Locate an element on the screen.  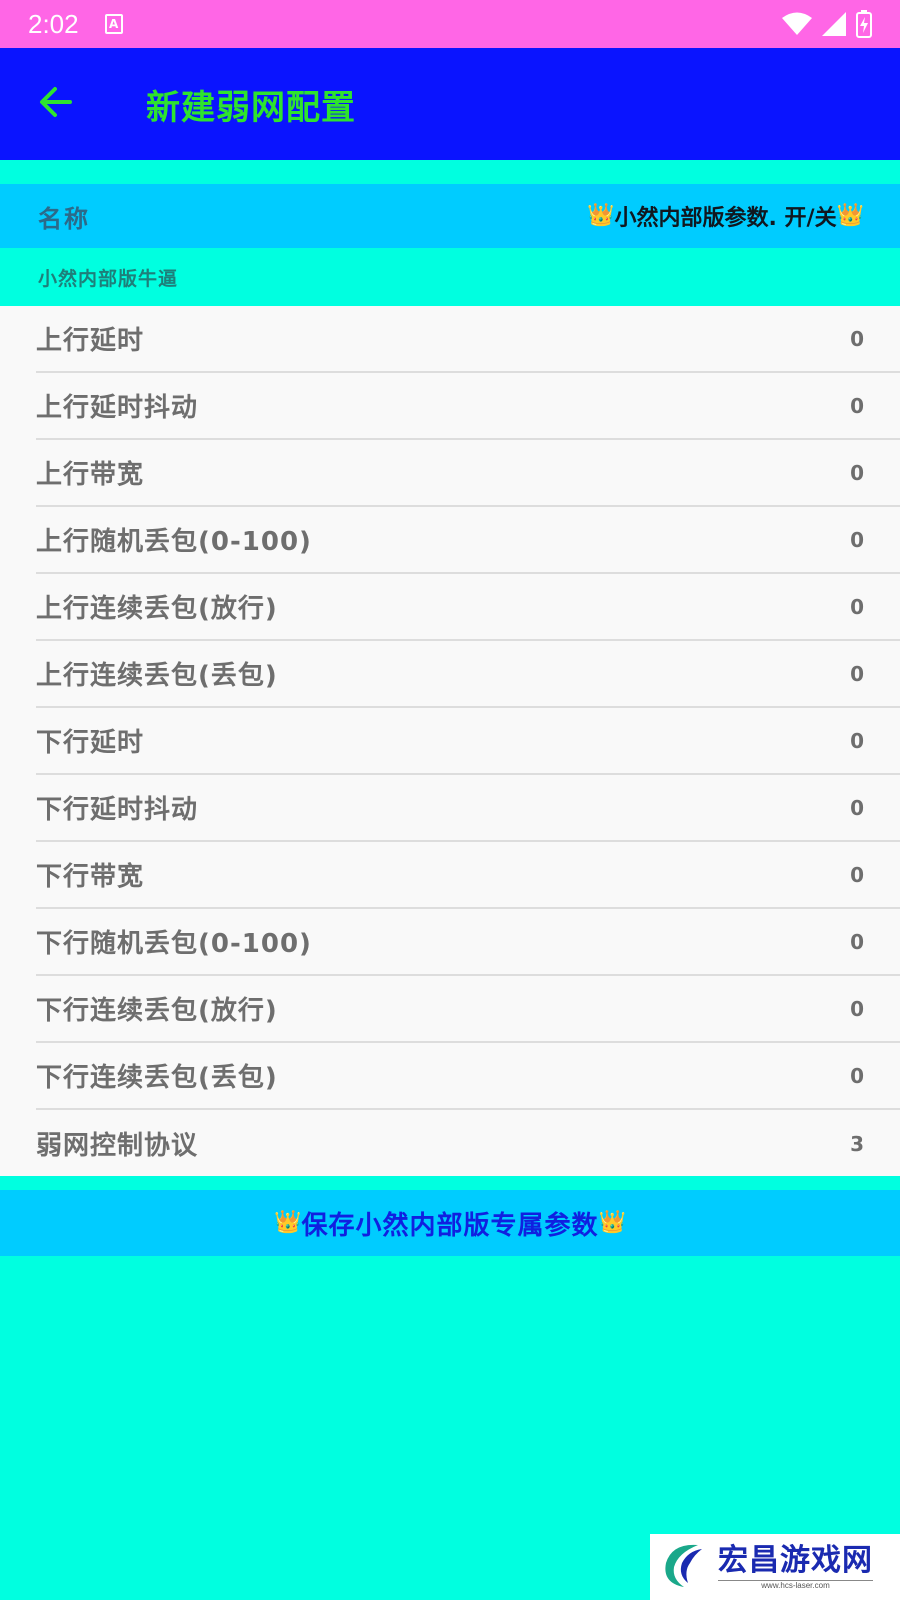
list-item: 下行延时抖动 0 is located at coordinates (468, 808).